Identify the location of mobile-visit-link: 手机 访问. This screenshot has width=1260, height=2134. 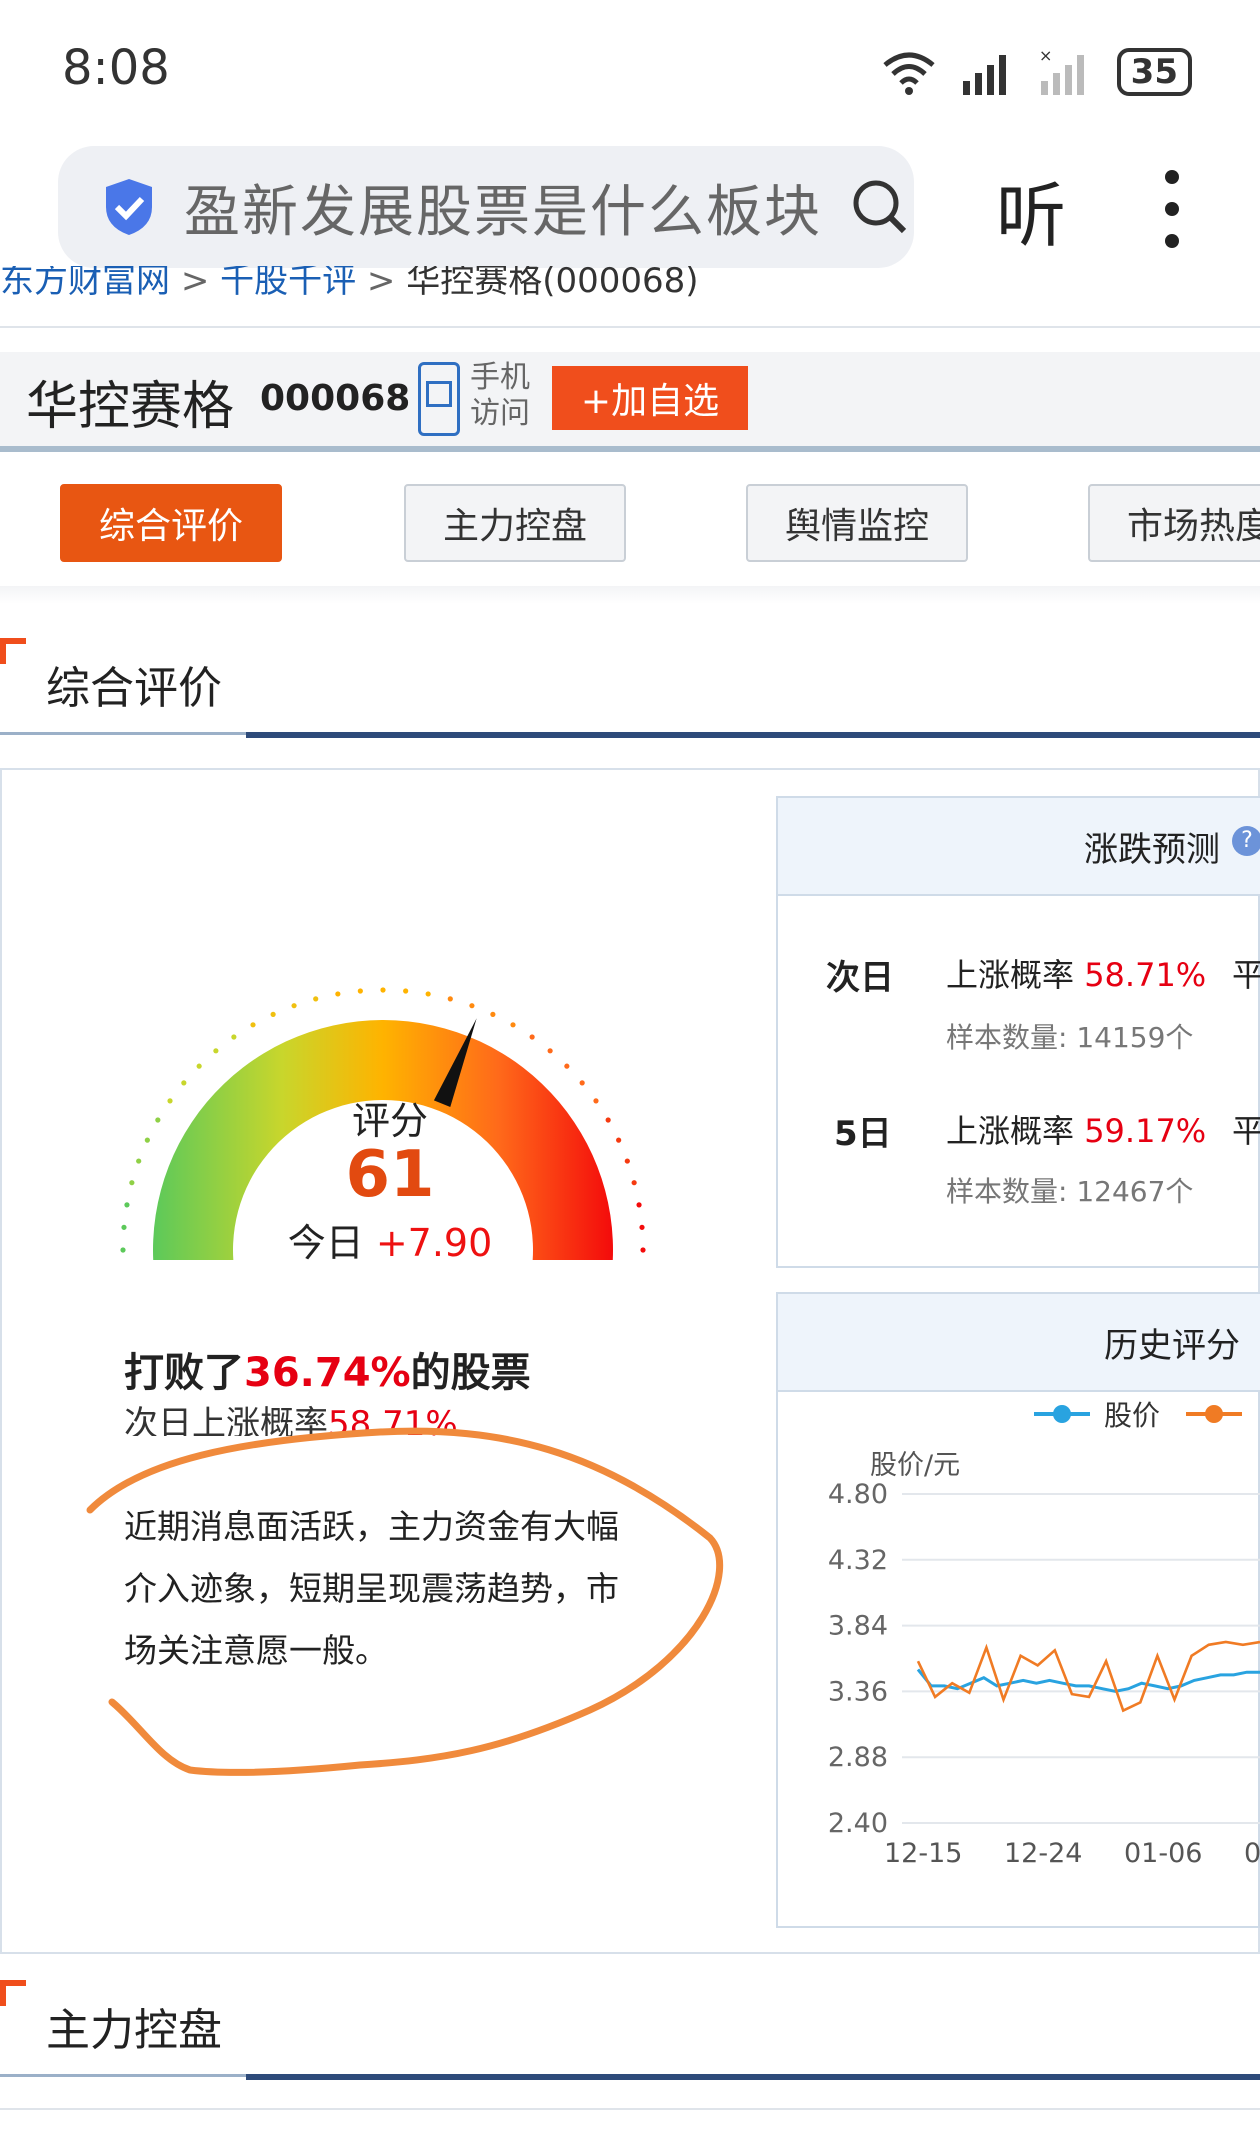
(500, 396).